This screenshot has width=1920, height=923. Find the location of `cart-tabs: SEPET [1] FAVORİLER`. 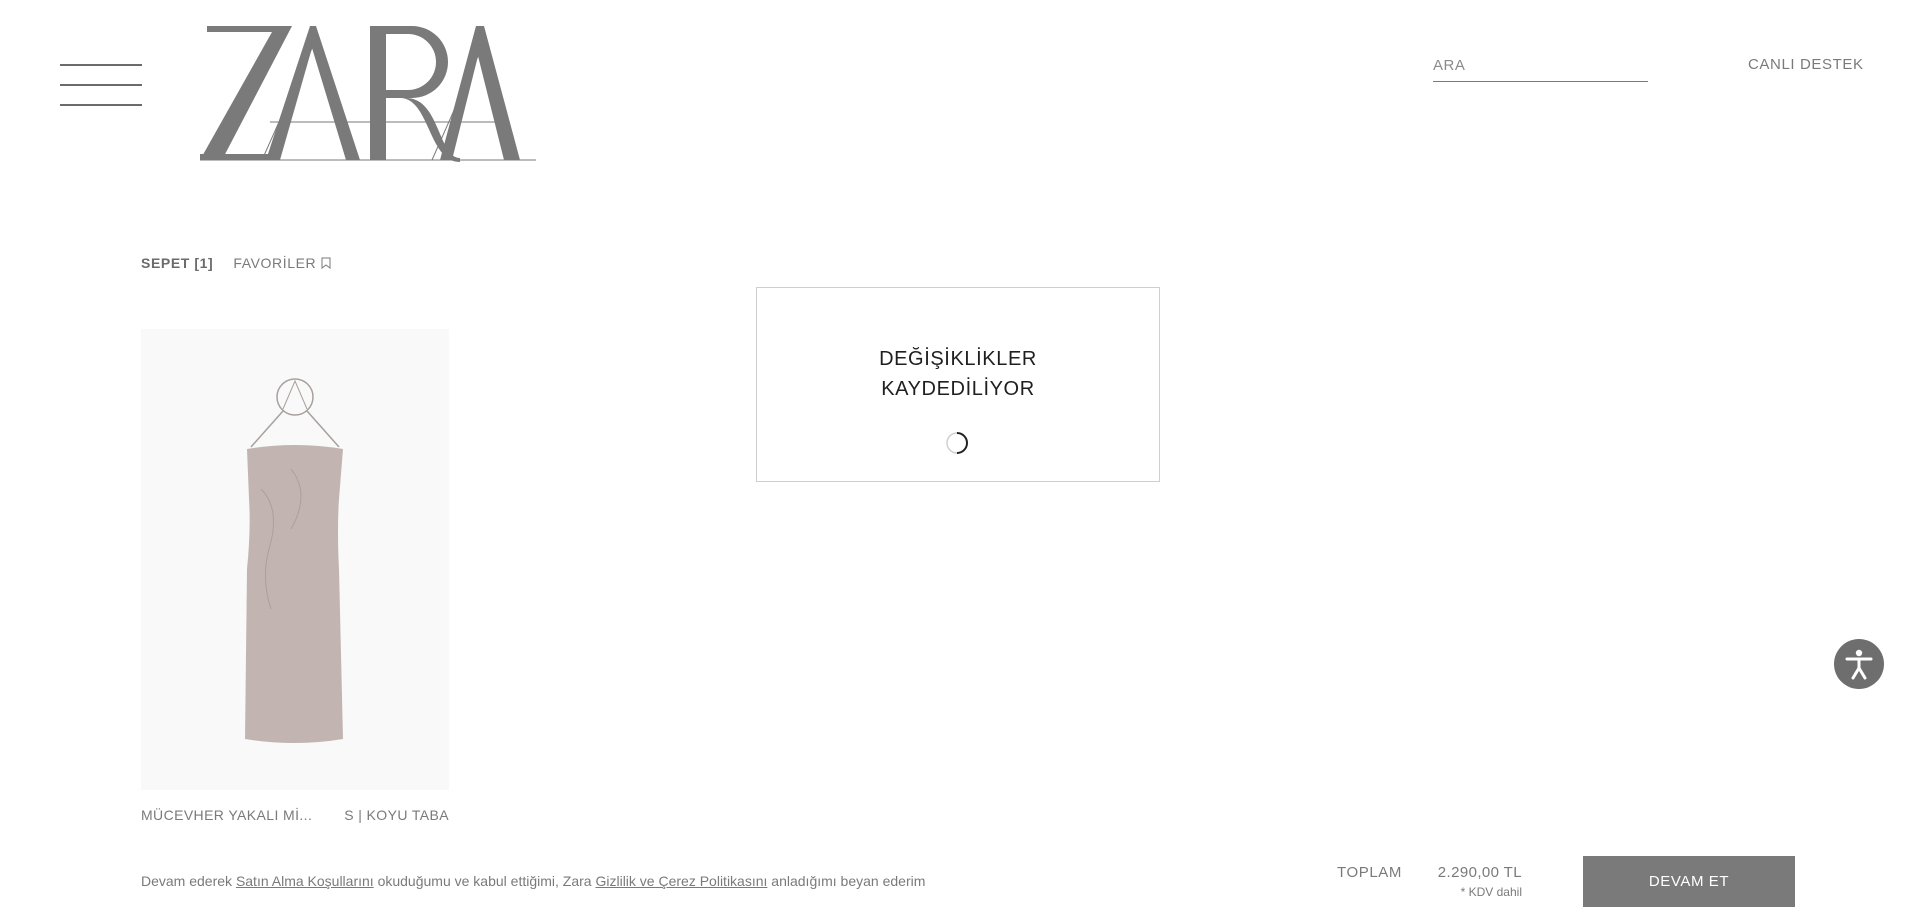

cart-tabs: SEPET [1] FAVORİLER is located at coordinates (236, 263).